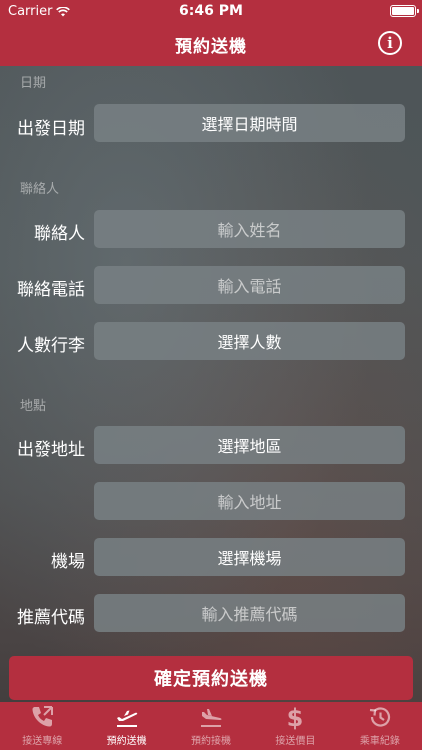  What do you see at coordinates (211, 11) in the screenshot?
I see `status-bar: Carrier 6:46 PM` at bounding box center [211, 11].